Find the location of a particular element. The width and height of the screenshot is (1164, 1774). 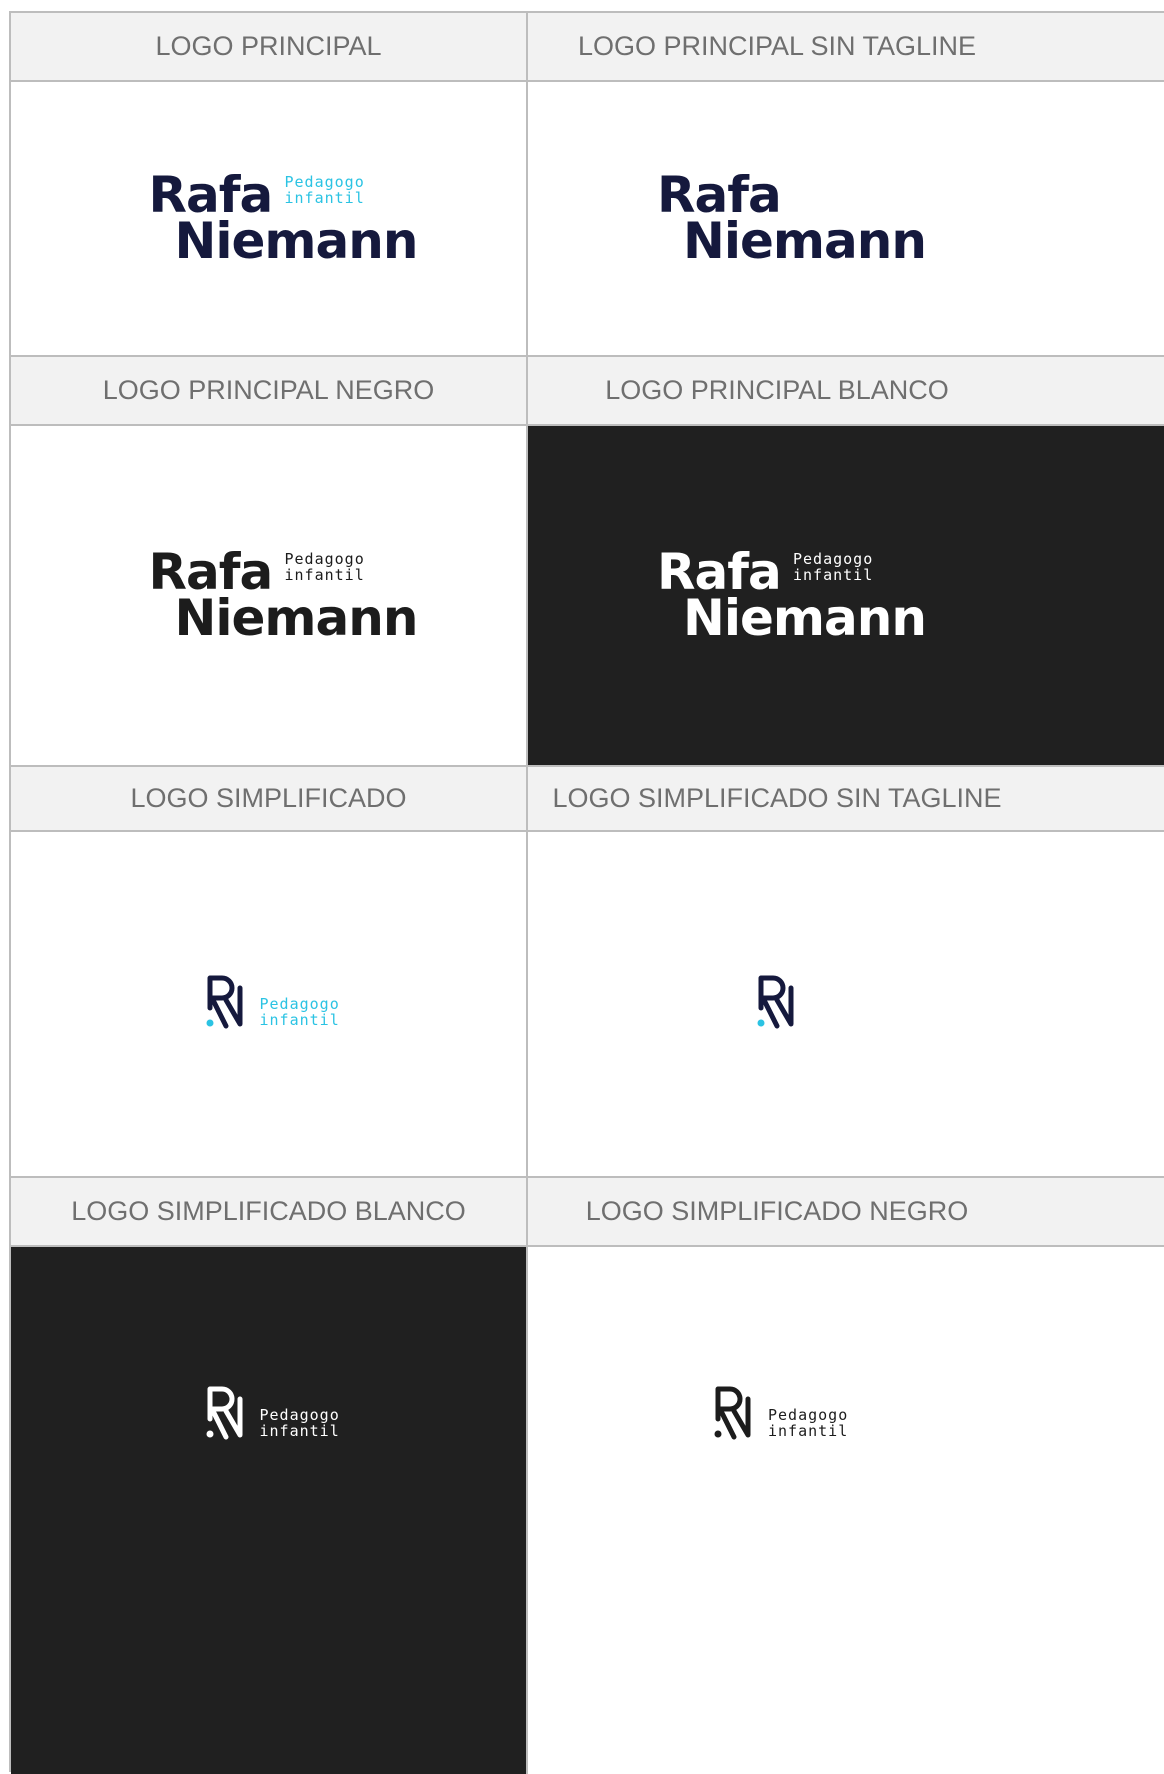

panel-logo-simplificado: Pedagogo infantil is located at coordinates (269, 1005).